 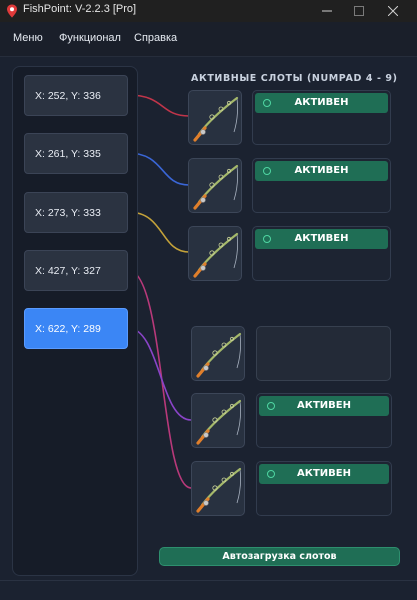 What do you see at coordinates (76, 95) in the screenshot?
I see `coord-button-1: X: 252, Y: 336` at bounding box center [76, 95].